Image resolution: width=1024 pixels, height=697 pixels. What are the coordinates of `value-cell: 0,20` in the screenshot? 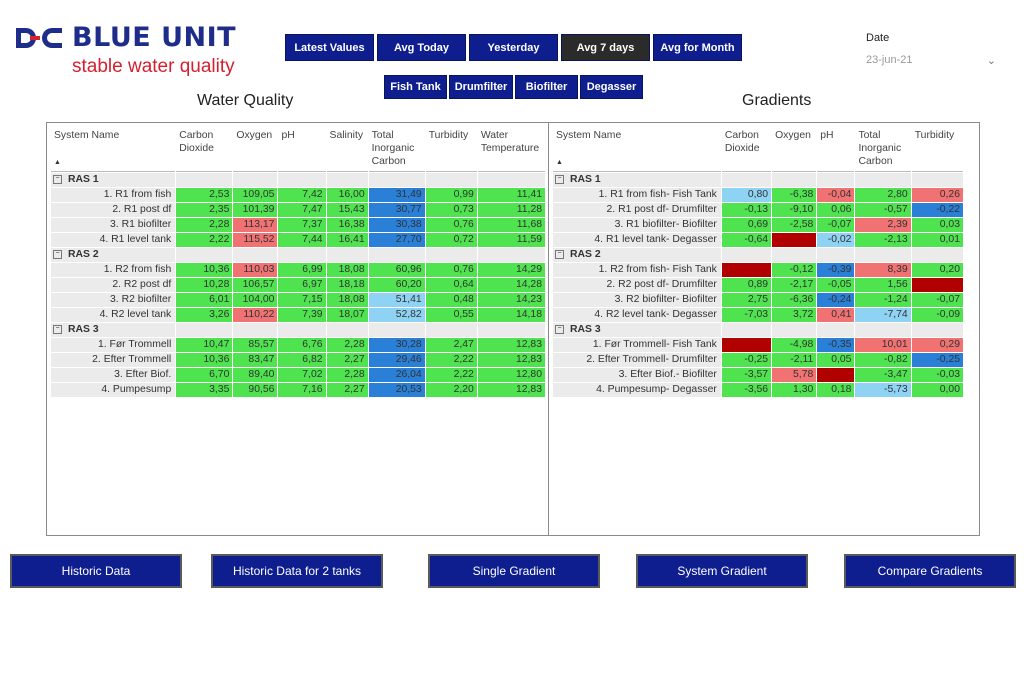 It's located at (937, 270).